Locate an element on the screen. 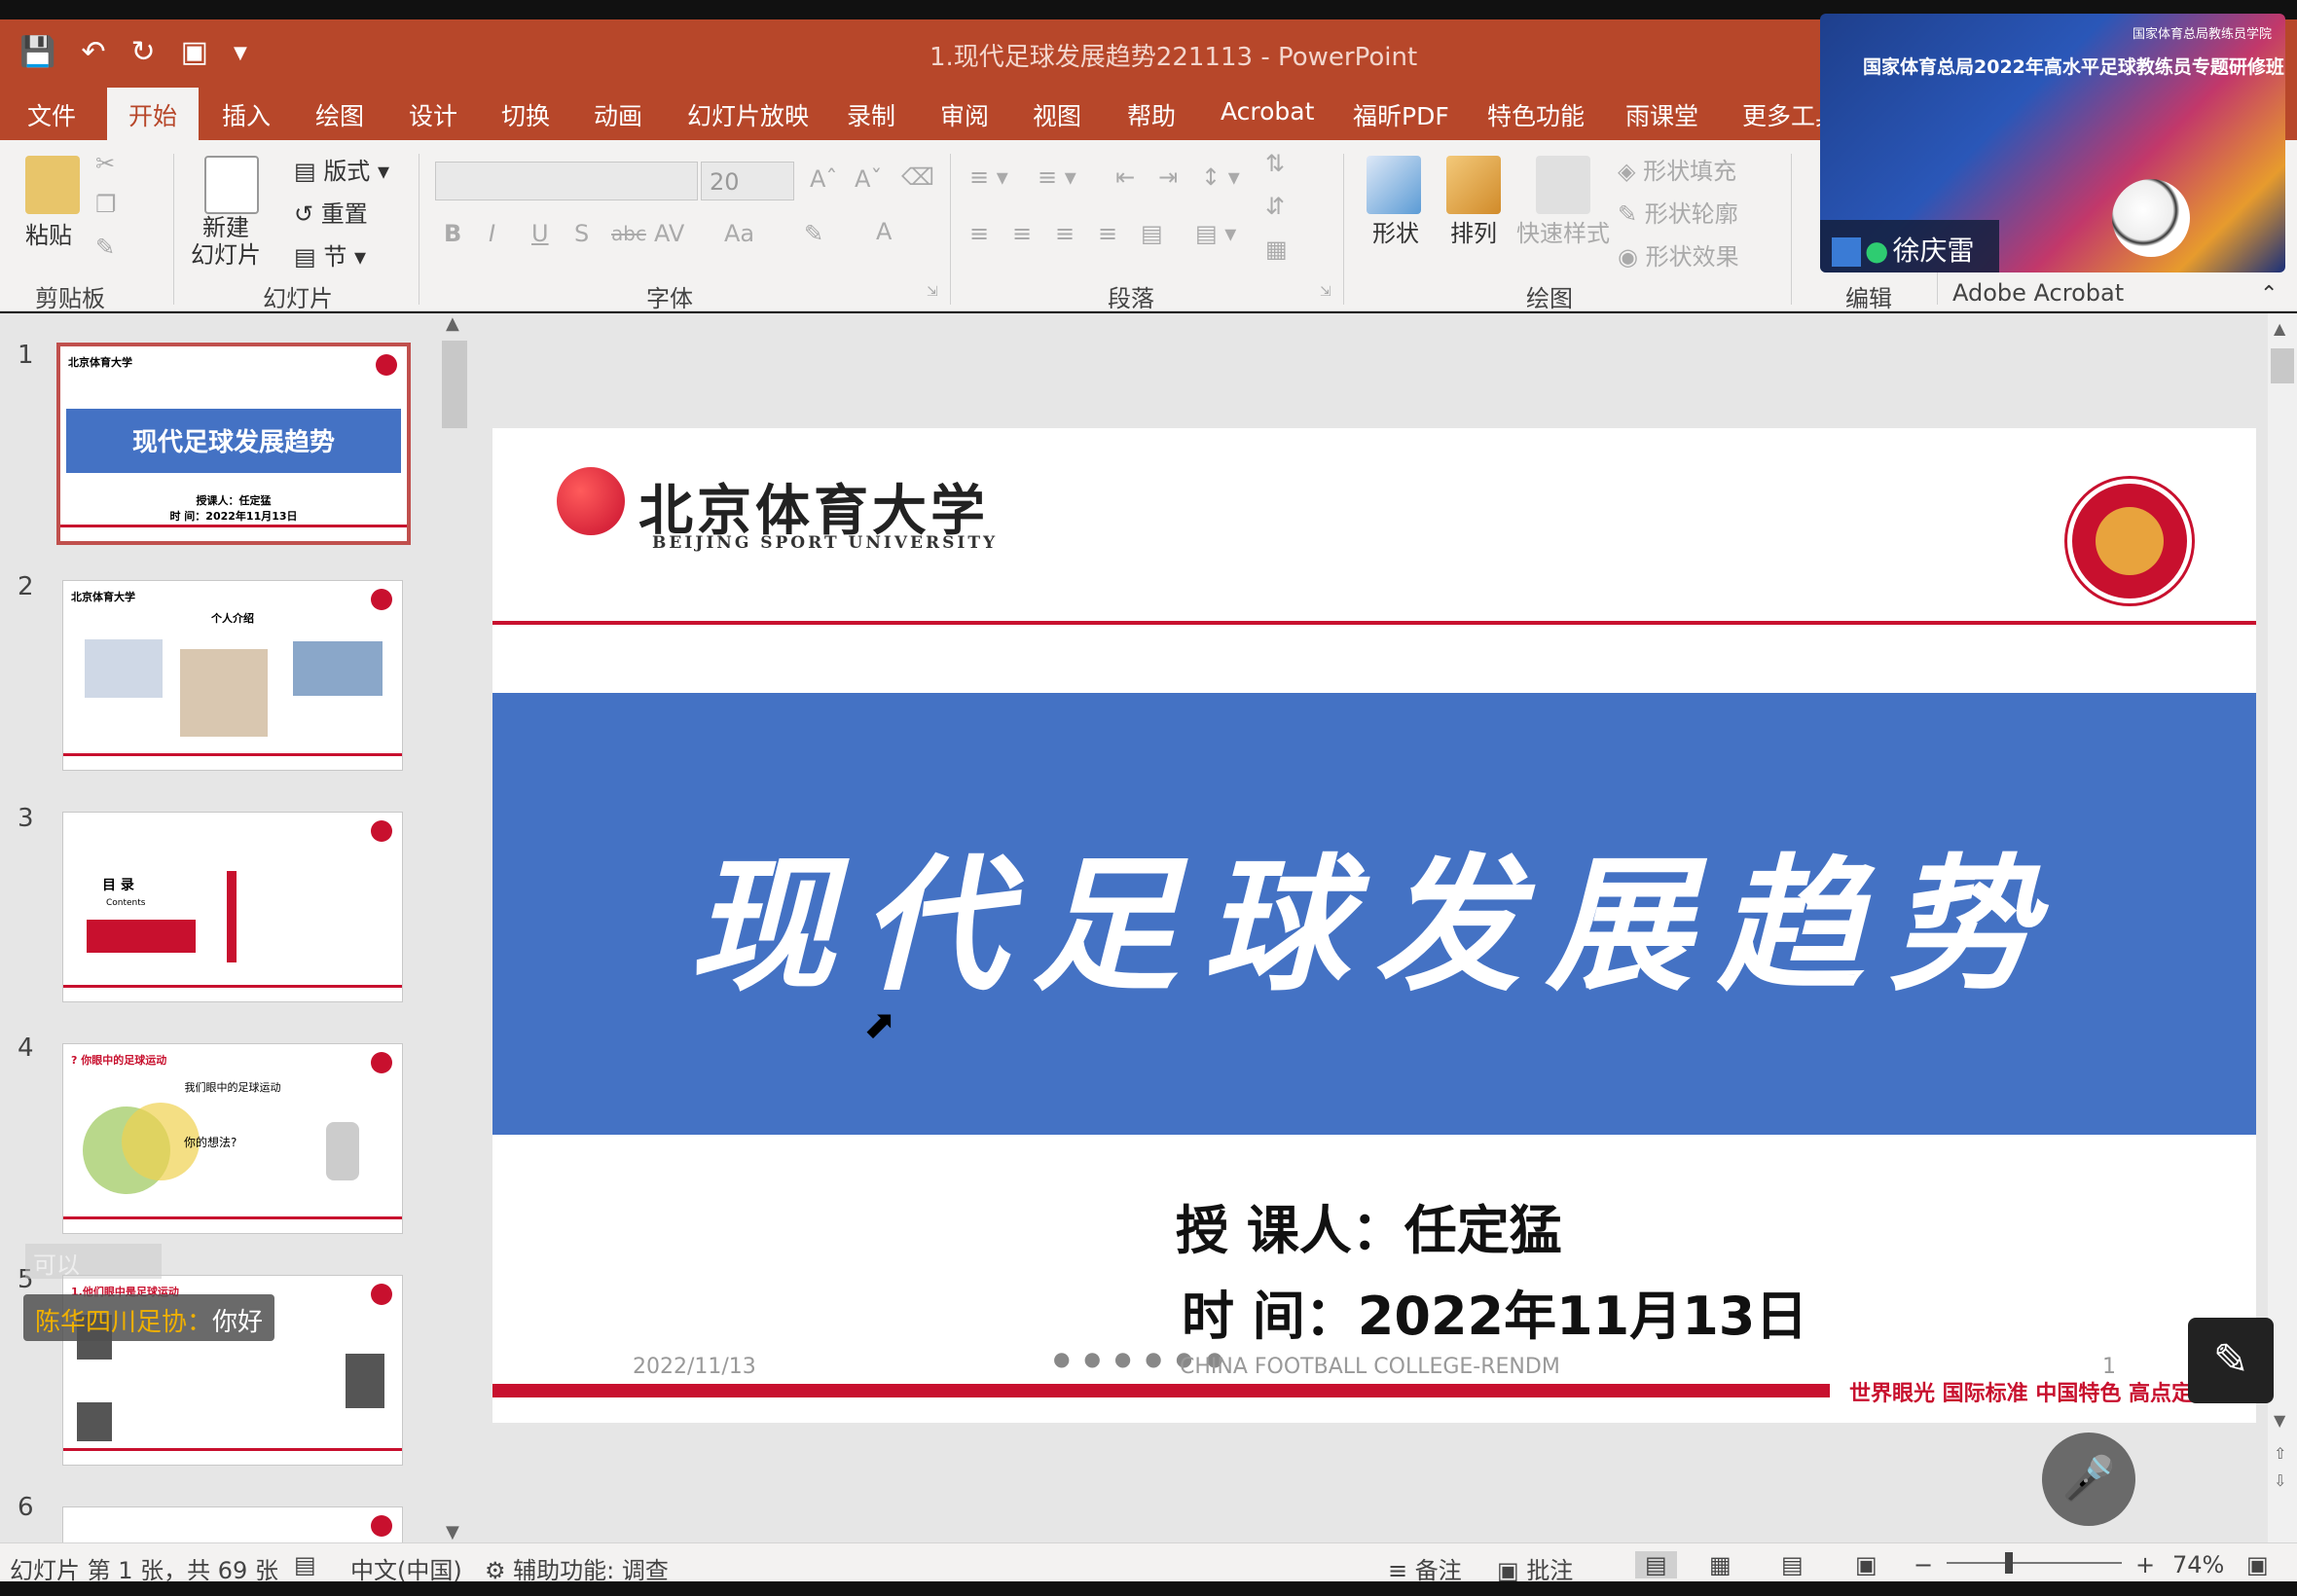  menu-foxit-pdf: 福昕PDF is located at coordinates (1401, 114).